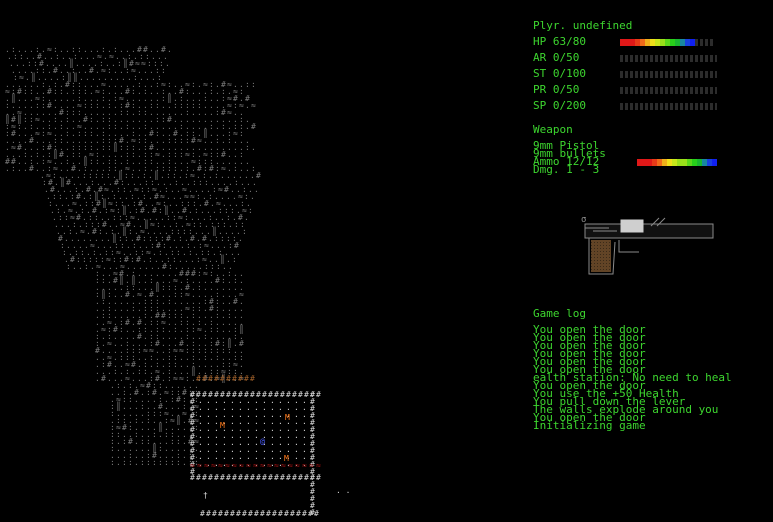  I want to click on pistol-icon: σ, so click(647, 245).